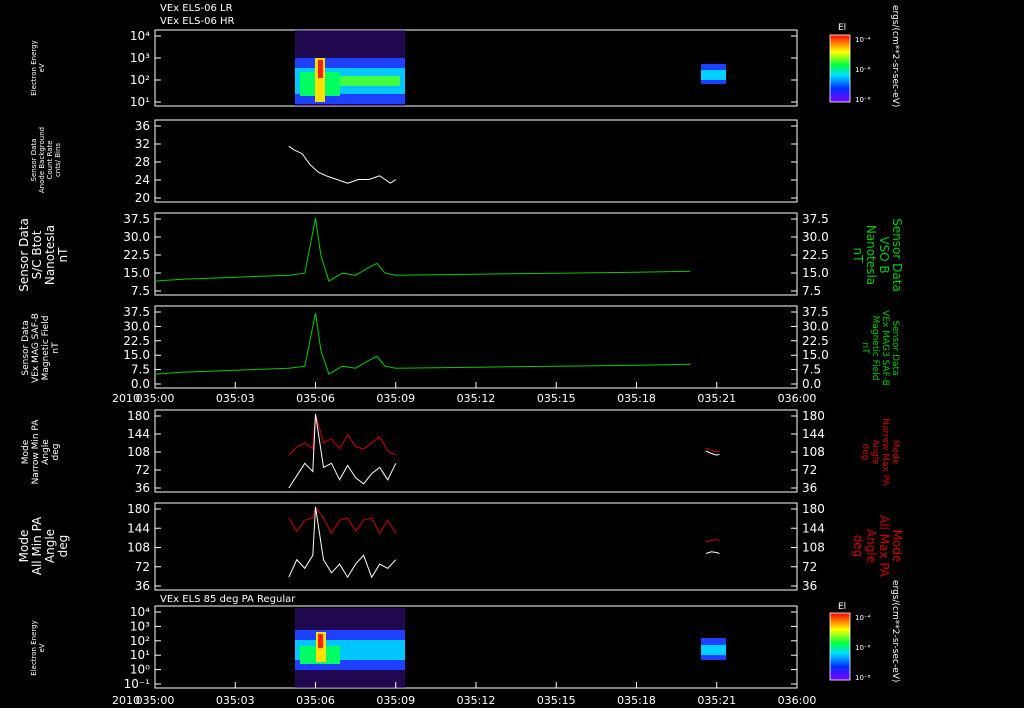 The height and width of the screenshot is (708, 1024). What do you see at coordinates (138, 509) in the screenshot?
I see `y-tick-label: 180` at bounding box center [138, 509].